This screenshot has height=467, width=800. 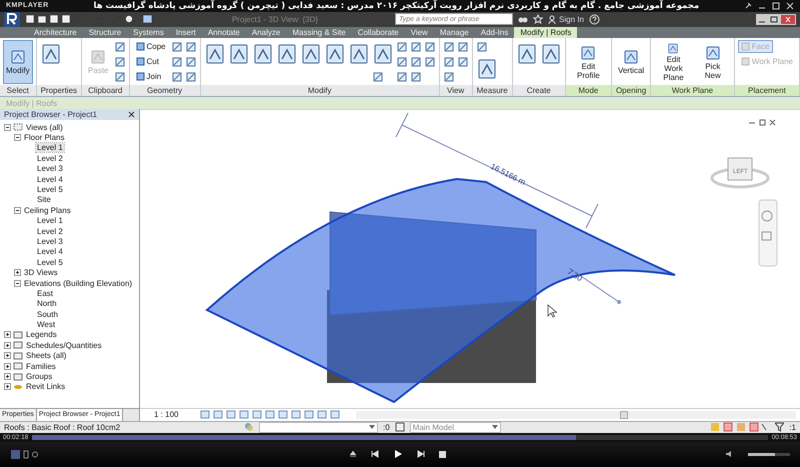 What do you see at coordinates (186, 32) in the screenshot?
I see `ribbon-tab: Insert` at bounding box center [186, 32].